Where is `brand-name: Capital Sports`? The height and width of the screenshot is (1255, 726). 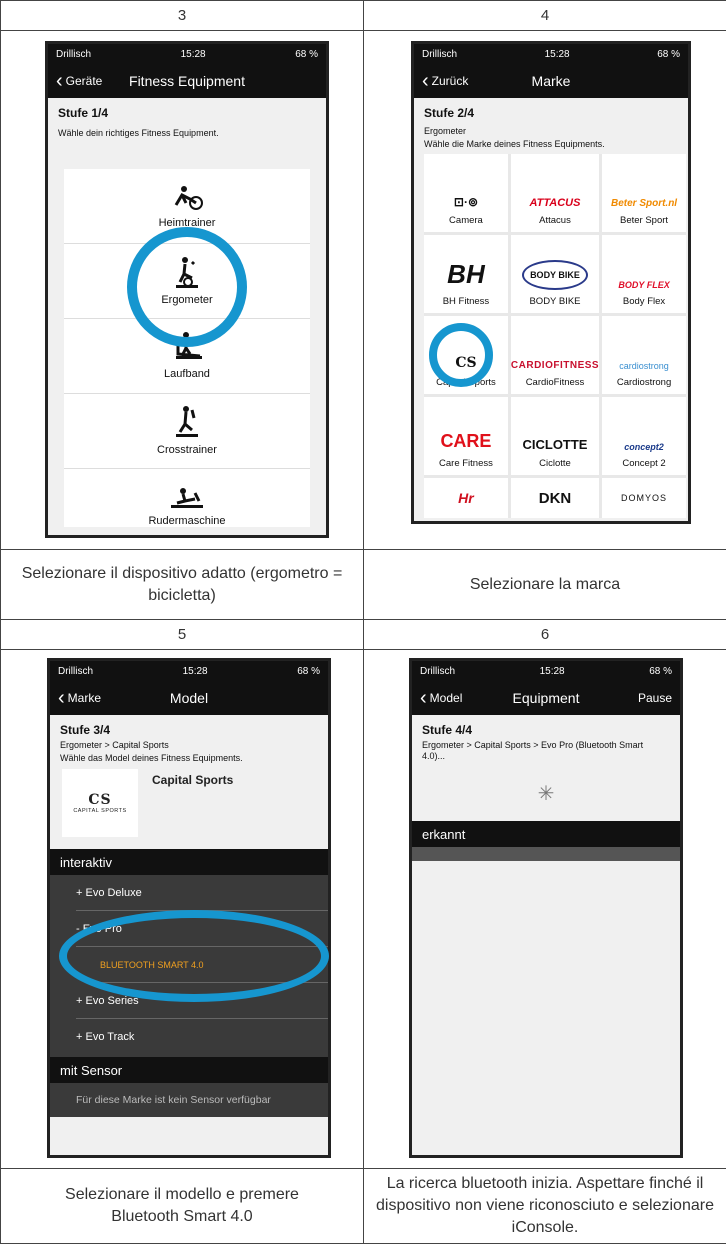 brand-name: Capital Sports is located at coordinates (193, 780).